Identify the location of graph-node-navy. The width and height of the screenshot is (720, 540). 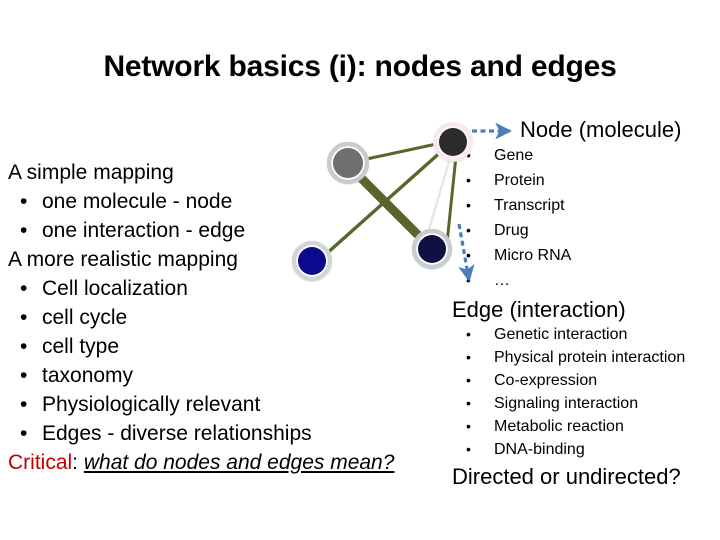
(432, 249).